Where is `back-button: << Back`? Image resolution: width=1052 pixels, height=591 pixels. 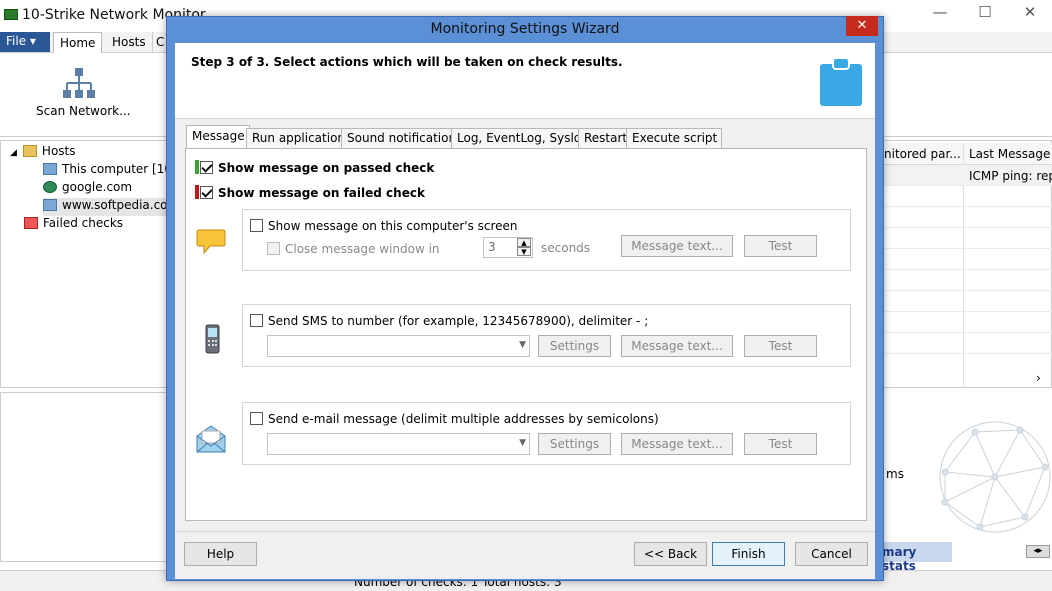 back-button: << Back is located at coordinates (670, 554).